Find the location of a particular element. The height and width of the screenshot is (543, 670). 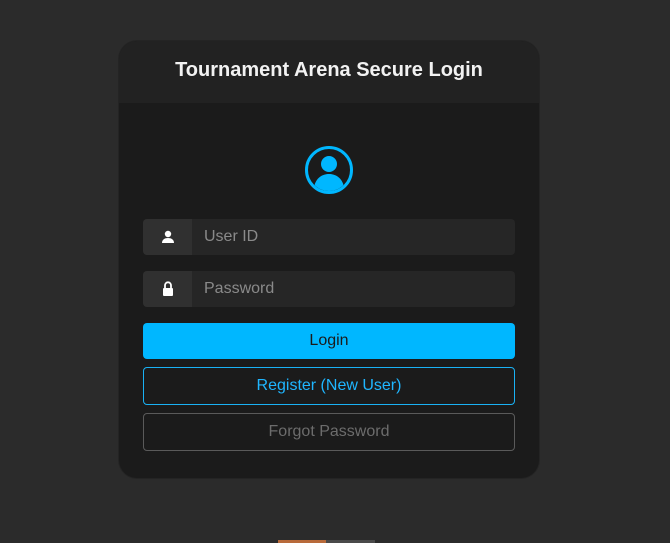

avatar-container is located at coordinates (329, 170).